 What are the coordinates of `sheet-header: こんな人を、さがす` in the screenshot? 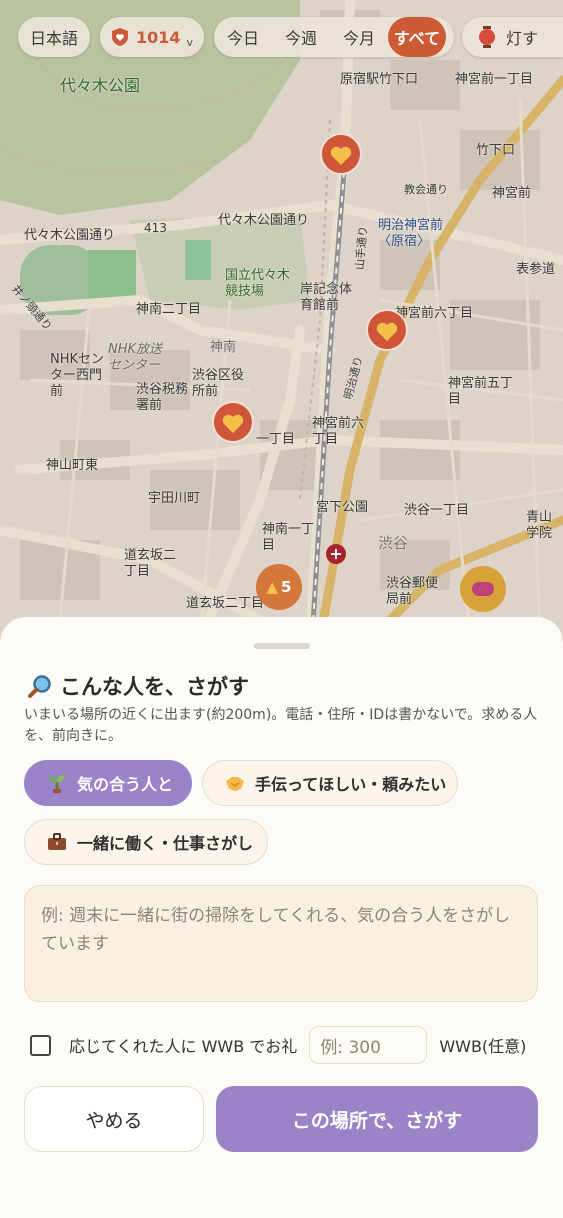 It's located at (138, 686).